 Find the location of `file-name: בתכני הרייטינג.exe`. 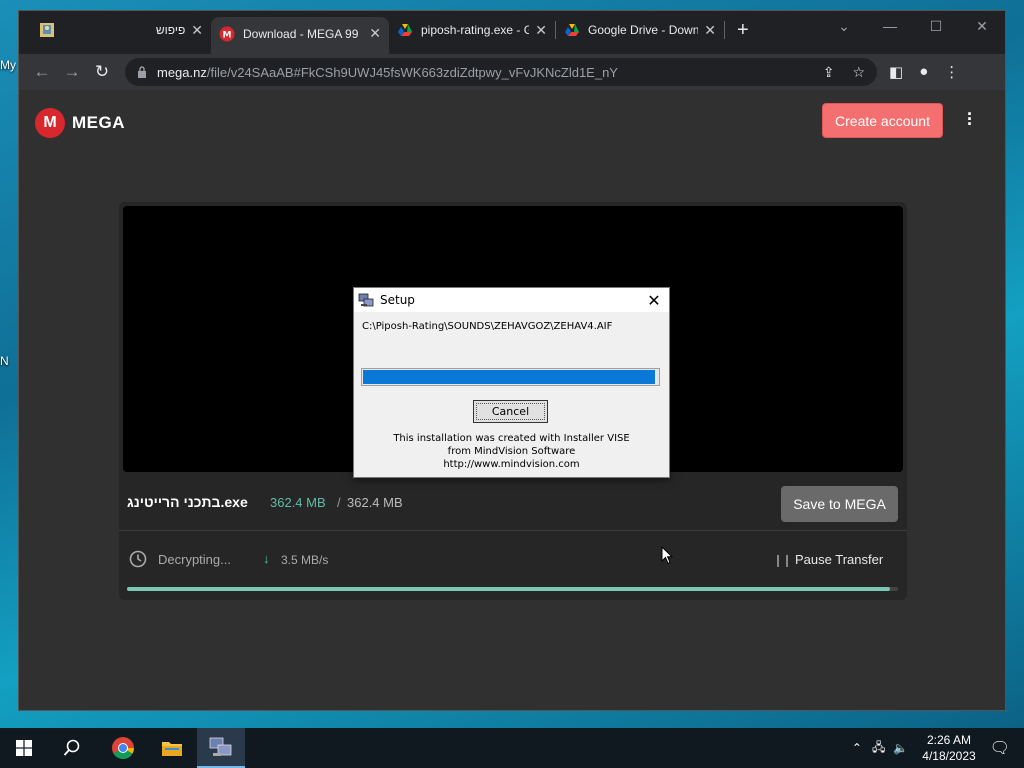

file-name: בתכני הרייטינג.exe is located at coordinates (187, 502).